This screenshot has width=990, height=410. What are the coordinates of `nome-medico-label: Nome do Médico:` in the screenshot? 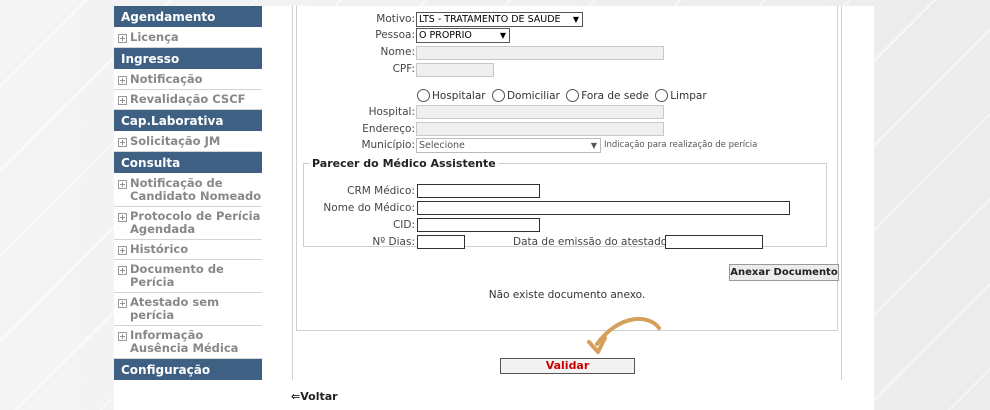 It's located at (369, 208).